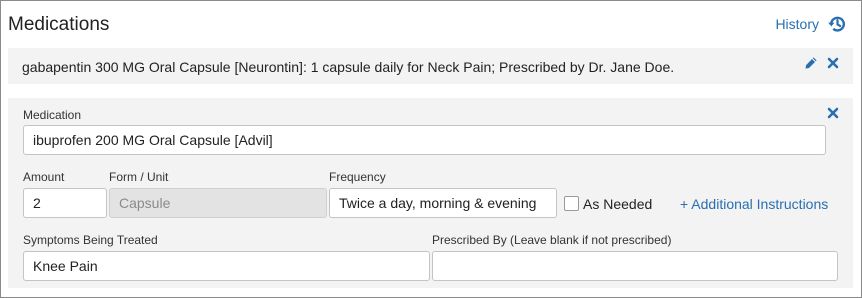  What do you see at coordinates (357, 177) in the screenshot?
I see `frequency-label: Frequency` at bounding box center [357, 177].